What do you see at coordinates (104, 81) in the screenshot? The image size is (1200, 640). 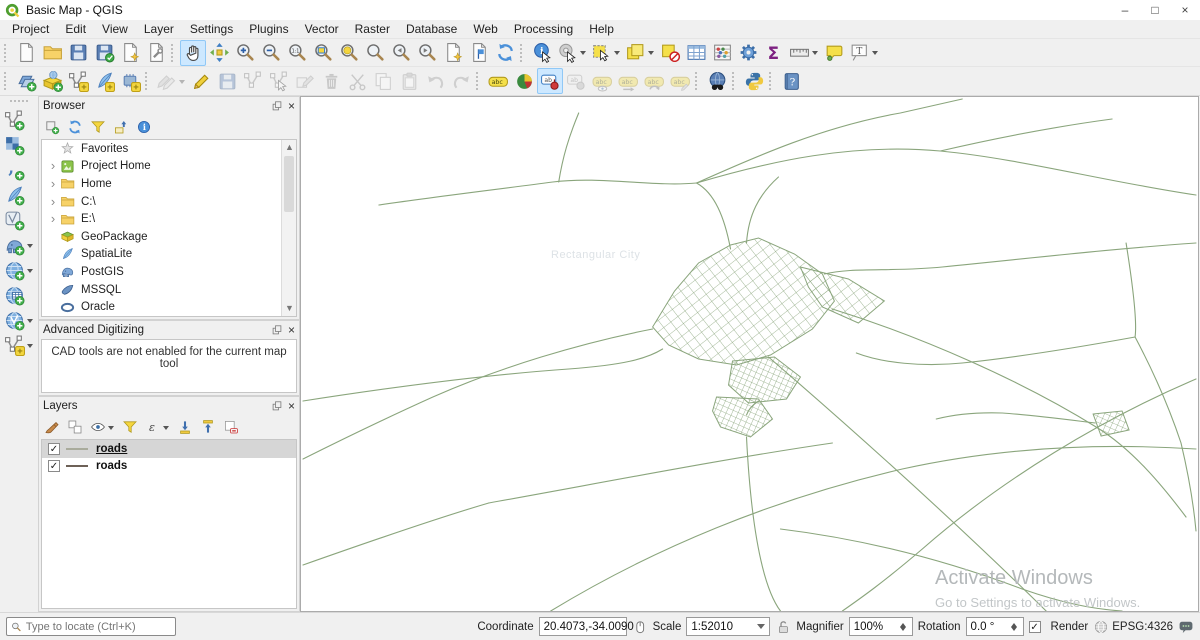 I see `new-spatialite-layer-button` at bounding box center [104, 81].